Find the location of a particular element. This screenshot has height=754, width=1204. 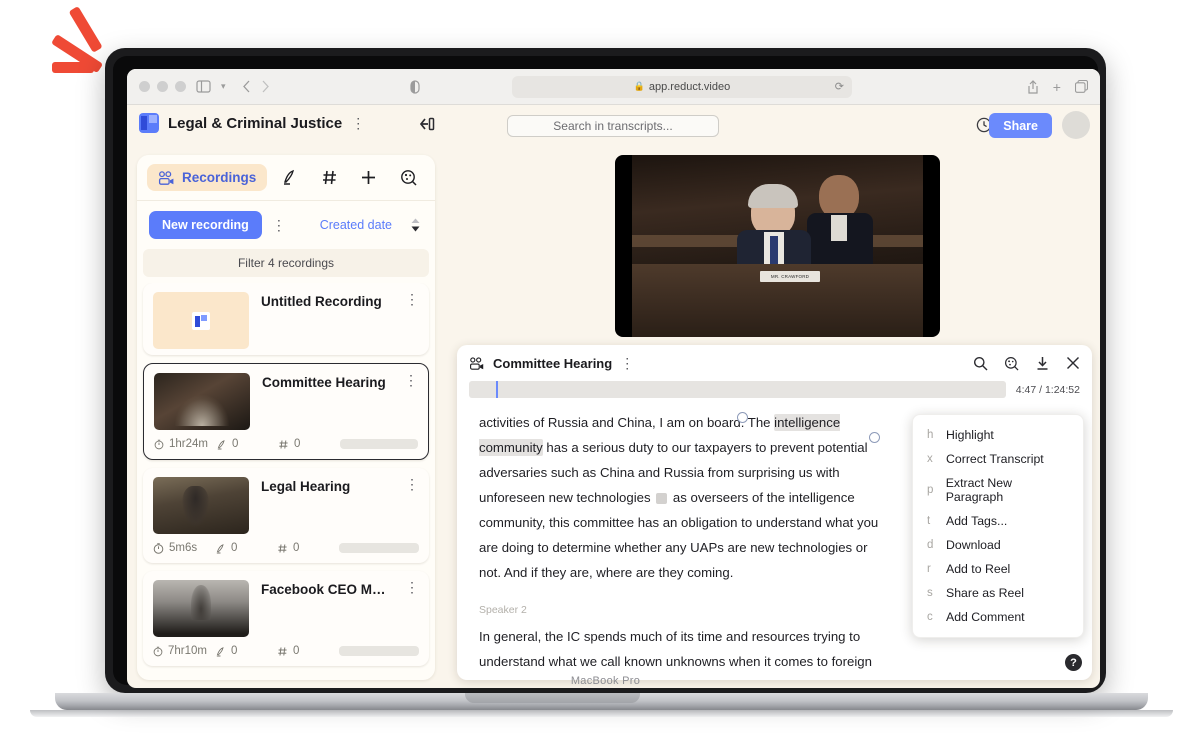

project-menu-button: ⋮ is located at coordinates (358, 123).